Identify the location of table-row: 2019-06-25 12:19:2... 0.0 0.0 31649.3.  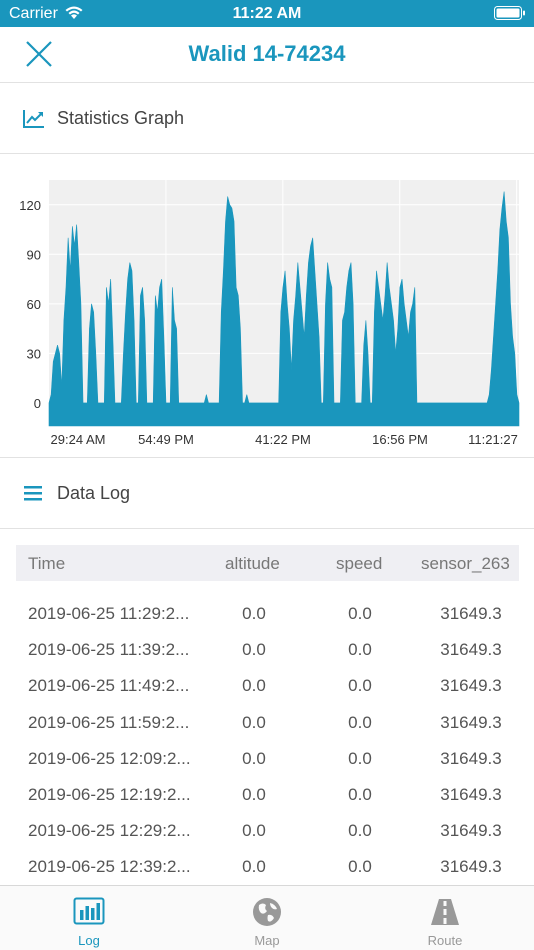
(267, 795).